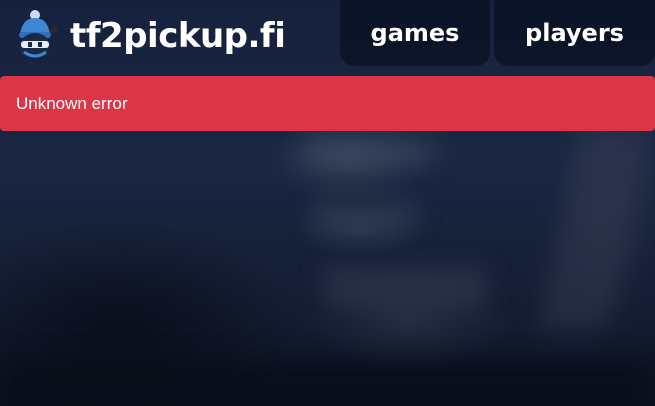 This screenshot has width=655, height=406. I want to click on mascot-beanie-icon, so click(39, 36).